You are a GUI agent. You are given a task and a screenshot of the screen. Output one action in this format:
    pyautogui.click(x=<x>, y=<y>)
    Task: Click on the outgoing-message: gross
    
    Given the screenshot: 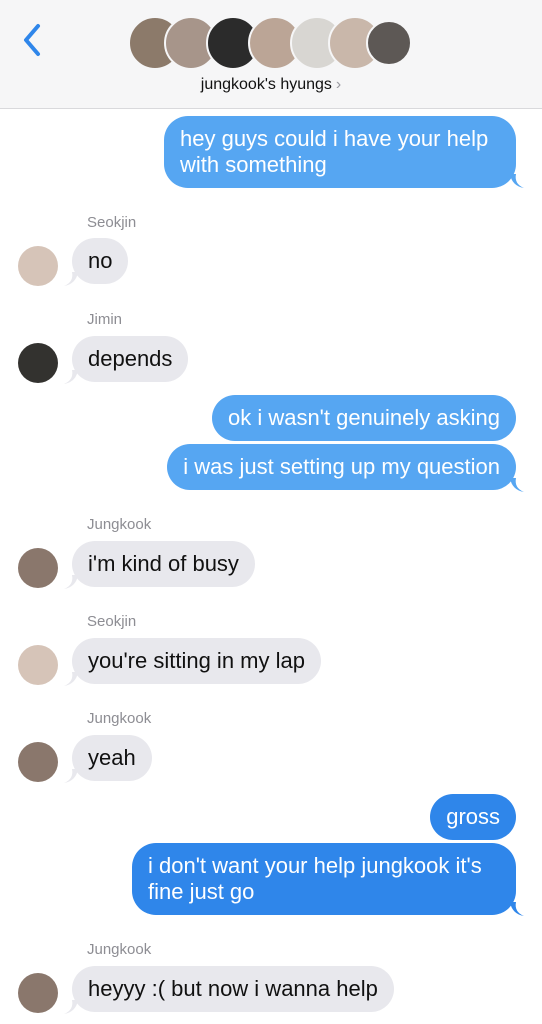 What is the action you would take?
    pyautogui.click(x=473, y=817)
    